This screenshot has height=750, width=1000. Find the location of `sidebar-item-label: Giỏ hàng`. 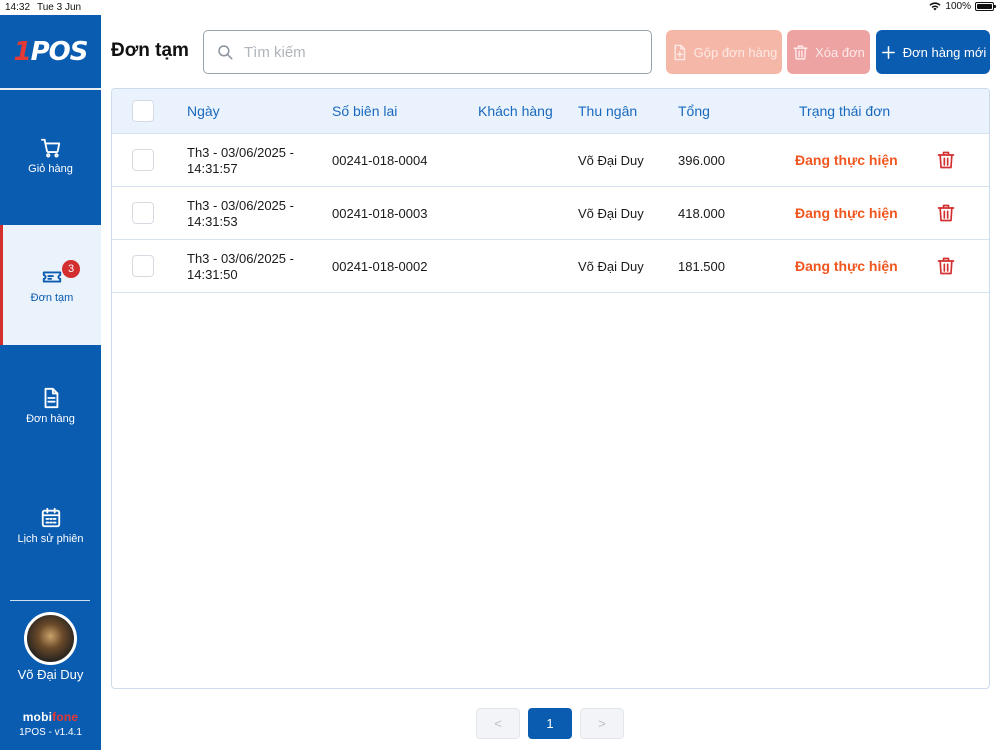

sidebar-item-label: Giỏ hàng is located at coordinates (50, 169).